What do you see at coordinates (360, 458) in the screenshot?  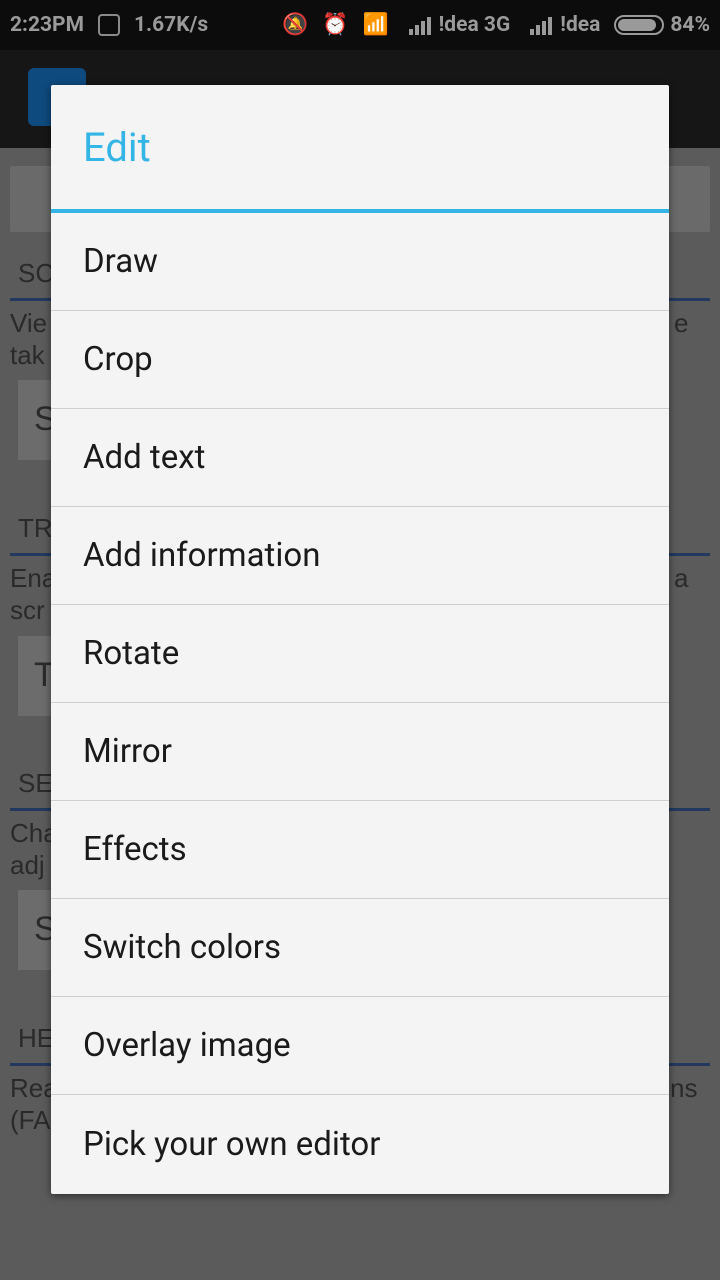 I see `menu-item-add-text: Add text` at bounding box center [360, 458].